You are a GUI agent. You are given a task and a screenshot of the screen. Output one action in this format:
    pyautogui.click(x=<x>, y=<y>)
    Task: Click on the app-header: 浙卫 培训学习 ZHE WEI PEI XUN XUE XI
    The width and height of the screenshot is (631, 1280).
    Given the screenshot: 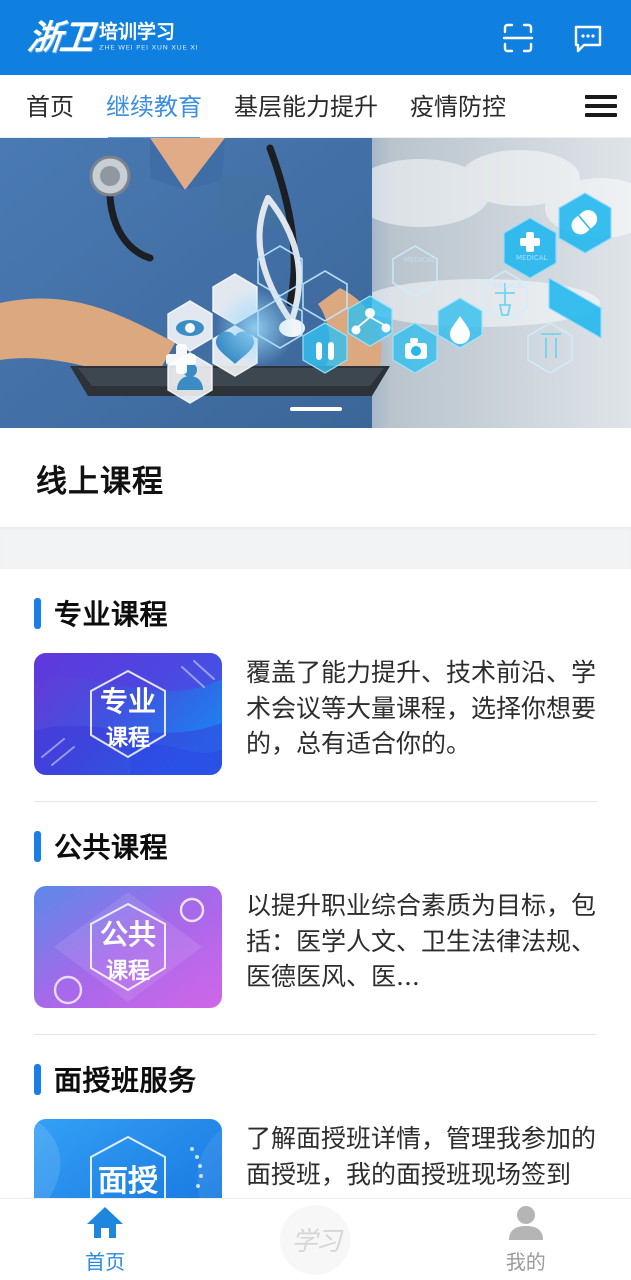 What is the action you would take?
    pyautogui.click(x=315, y=37)
    